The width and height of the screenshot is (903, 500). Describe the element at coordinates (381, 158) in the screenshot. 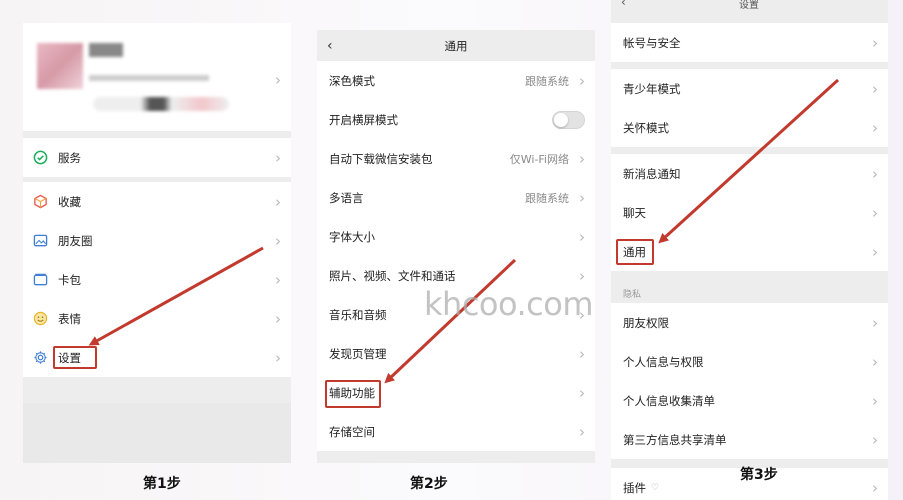

I see `setting-label: 自动下载微信安装包` at that location.